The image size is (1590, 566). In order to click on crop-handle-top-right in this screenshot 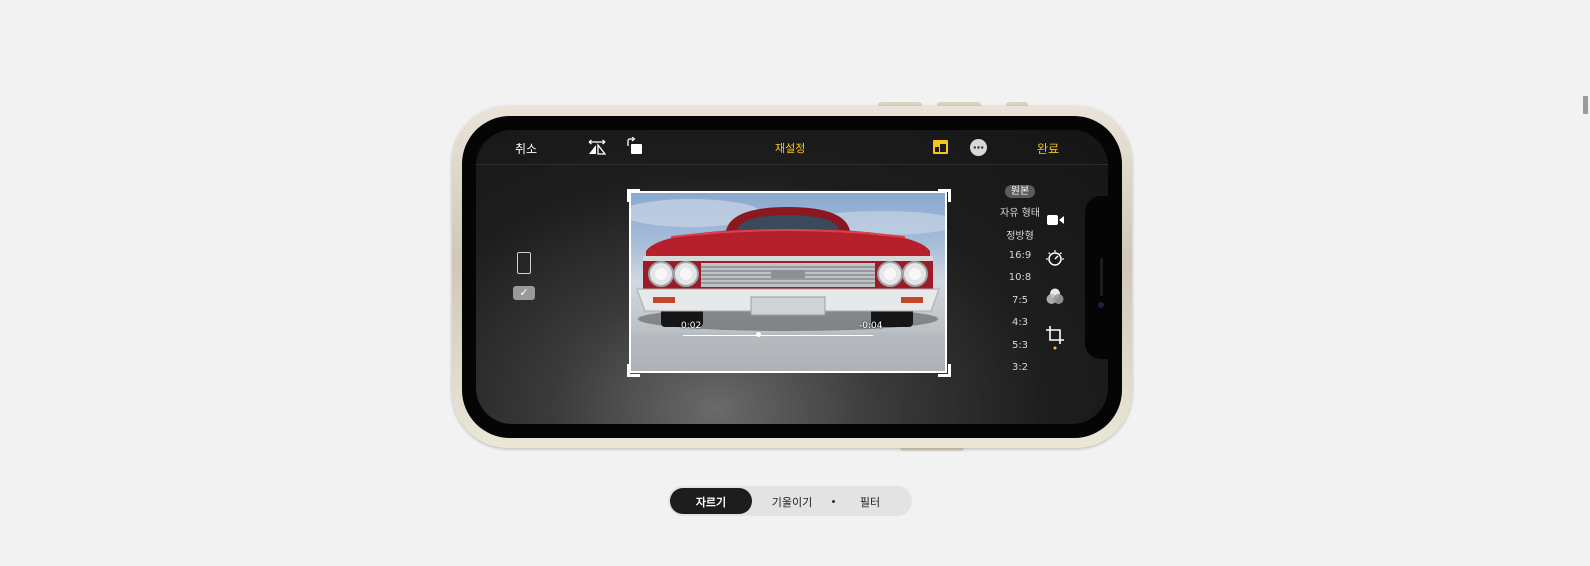, I will do `click(944, 195)`.